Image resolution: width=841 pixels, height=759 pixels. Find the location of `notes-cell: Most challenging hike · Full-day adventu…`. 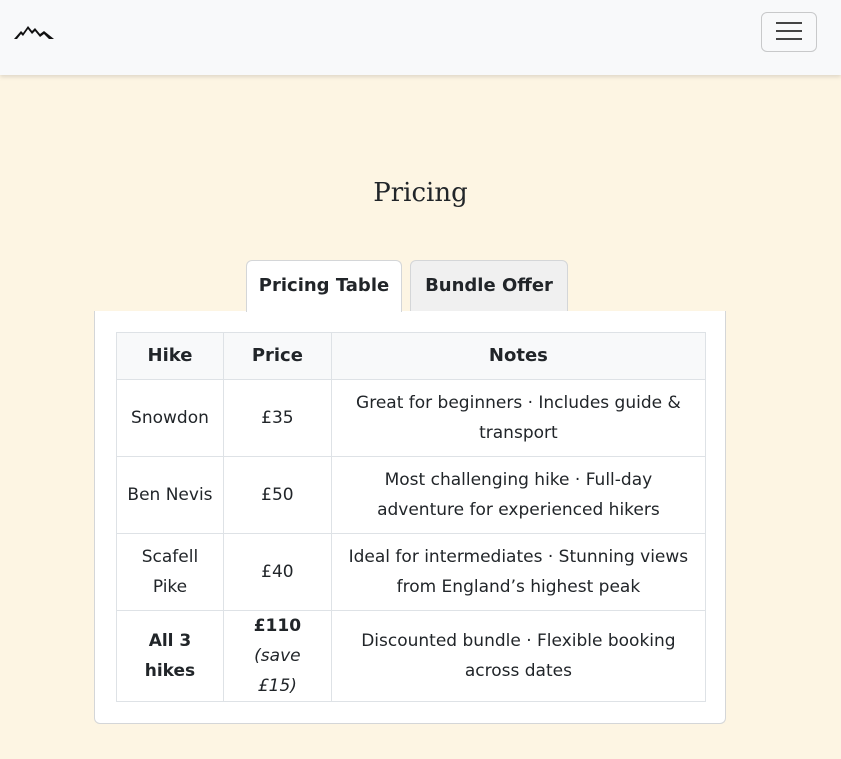

notes-cell: Most challenging hike · Full-day adventu… is located at coordinates (518, 495).